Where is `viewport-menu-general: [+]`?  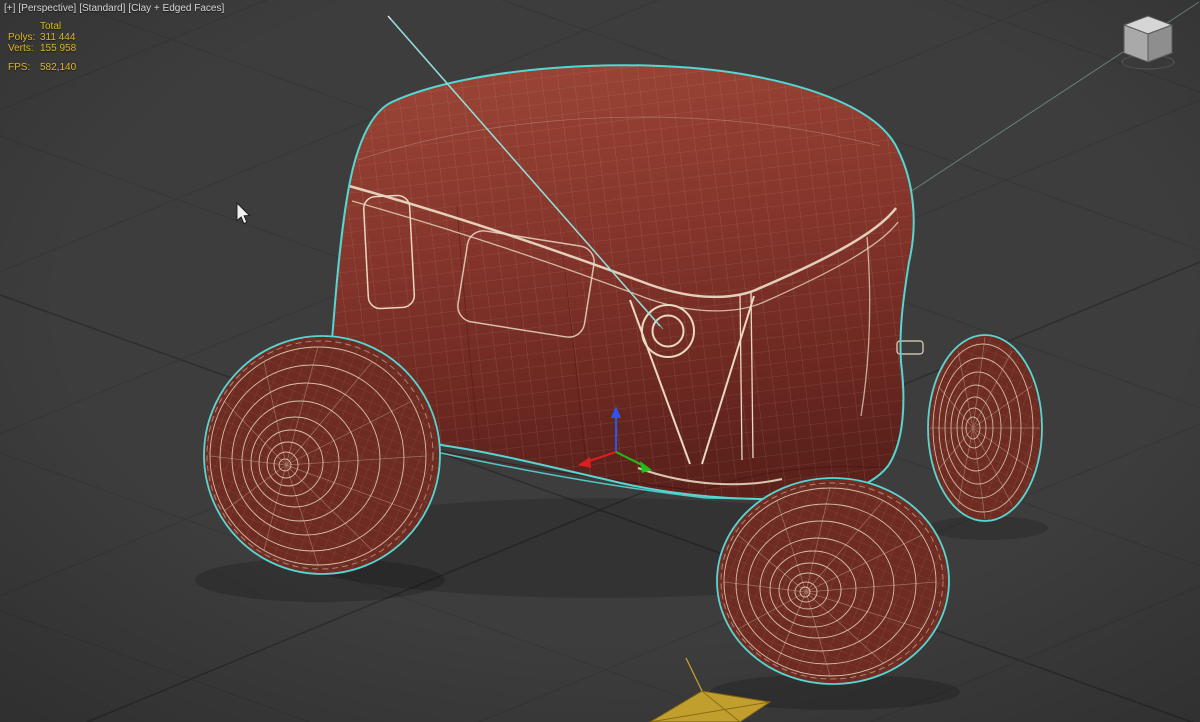
viewport-menu-general: [+] is located at coordinates (9, 8).